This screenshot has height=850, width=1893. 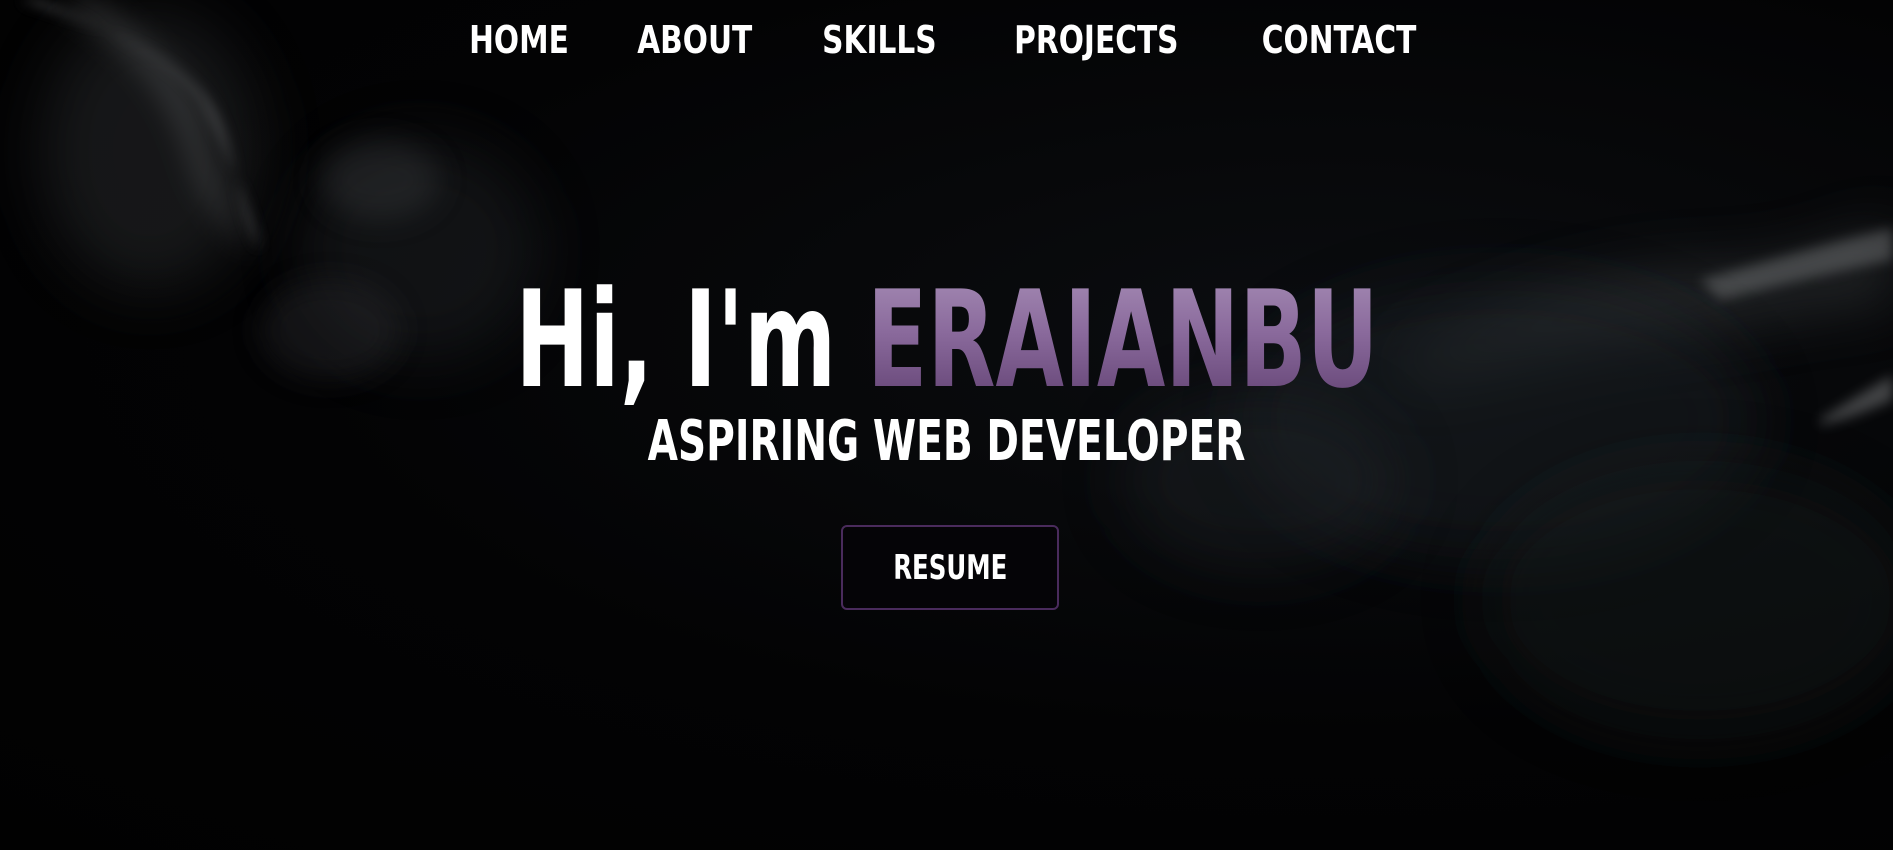 I want to click on hero-greeting: Hi, I'm, so click(x=690, y=340).